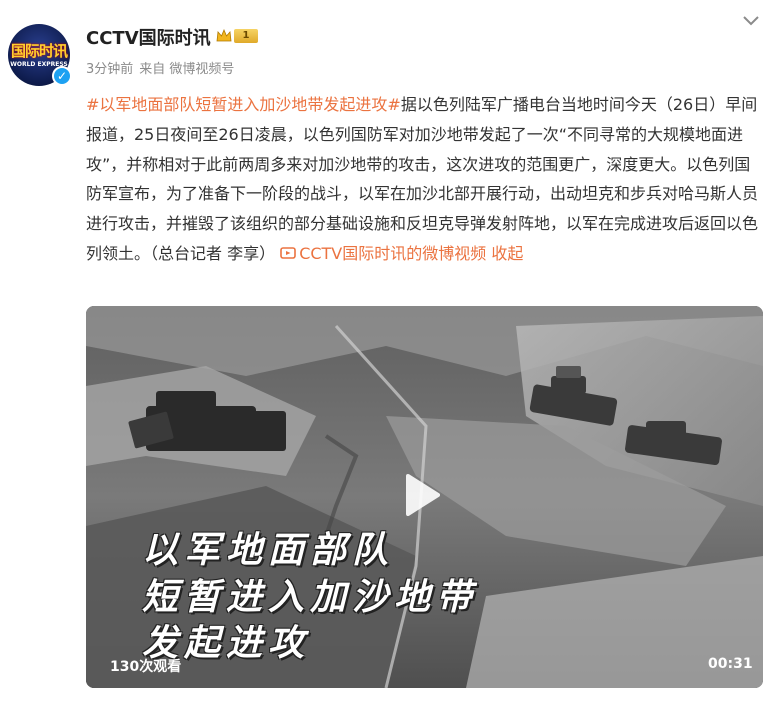  I want to click on chevron-down-icon, so click(751, 21).